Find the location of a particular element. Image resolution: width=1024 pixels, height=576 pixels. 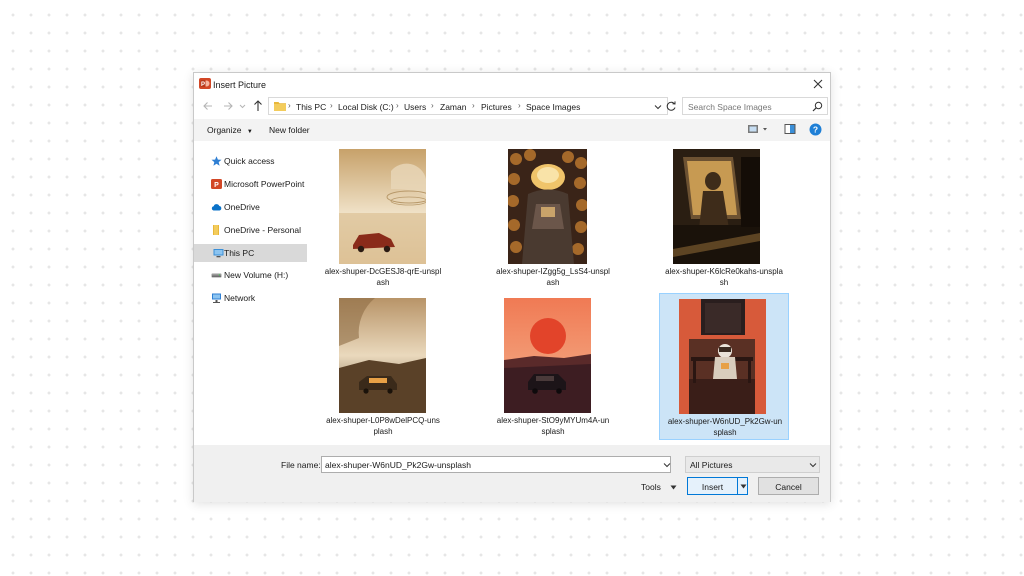

breadcrumb-this-pc: This PC is located at coordinates (311, 107).